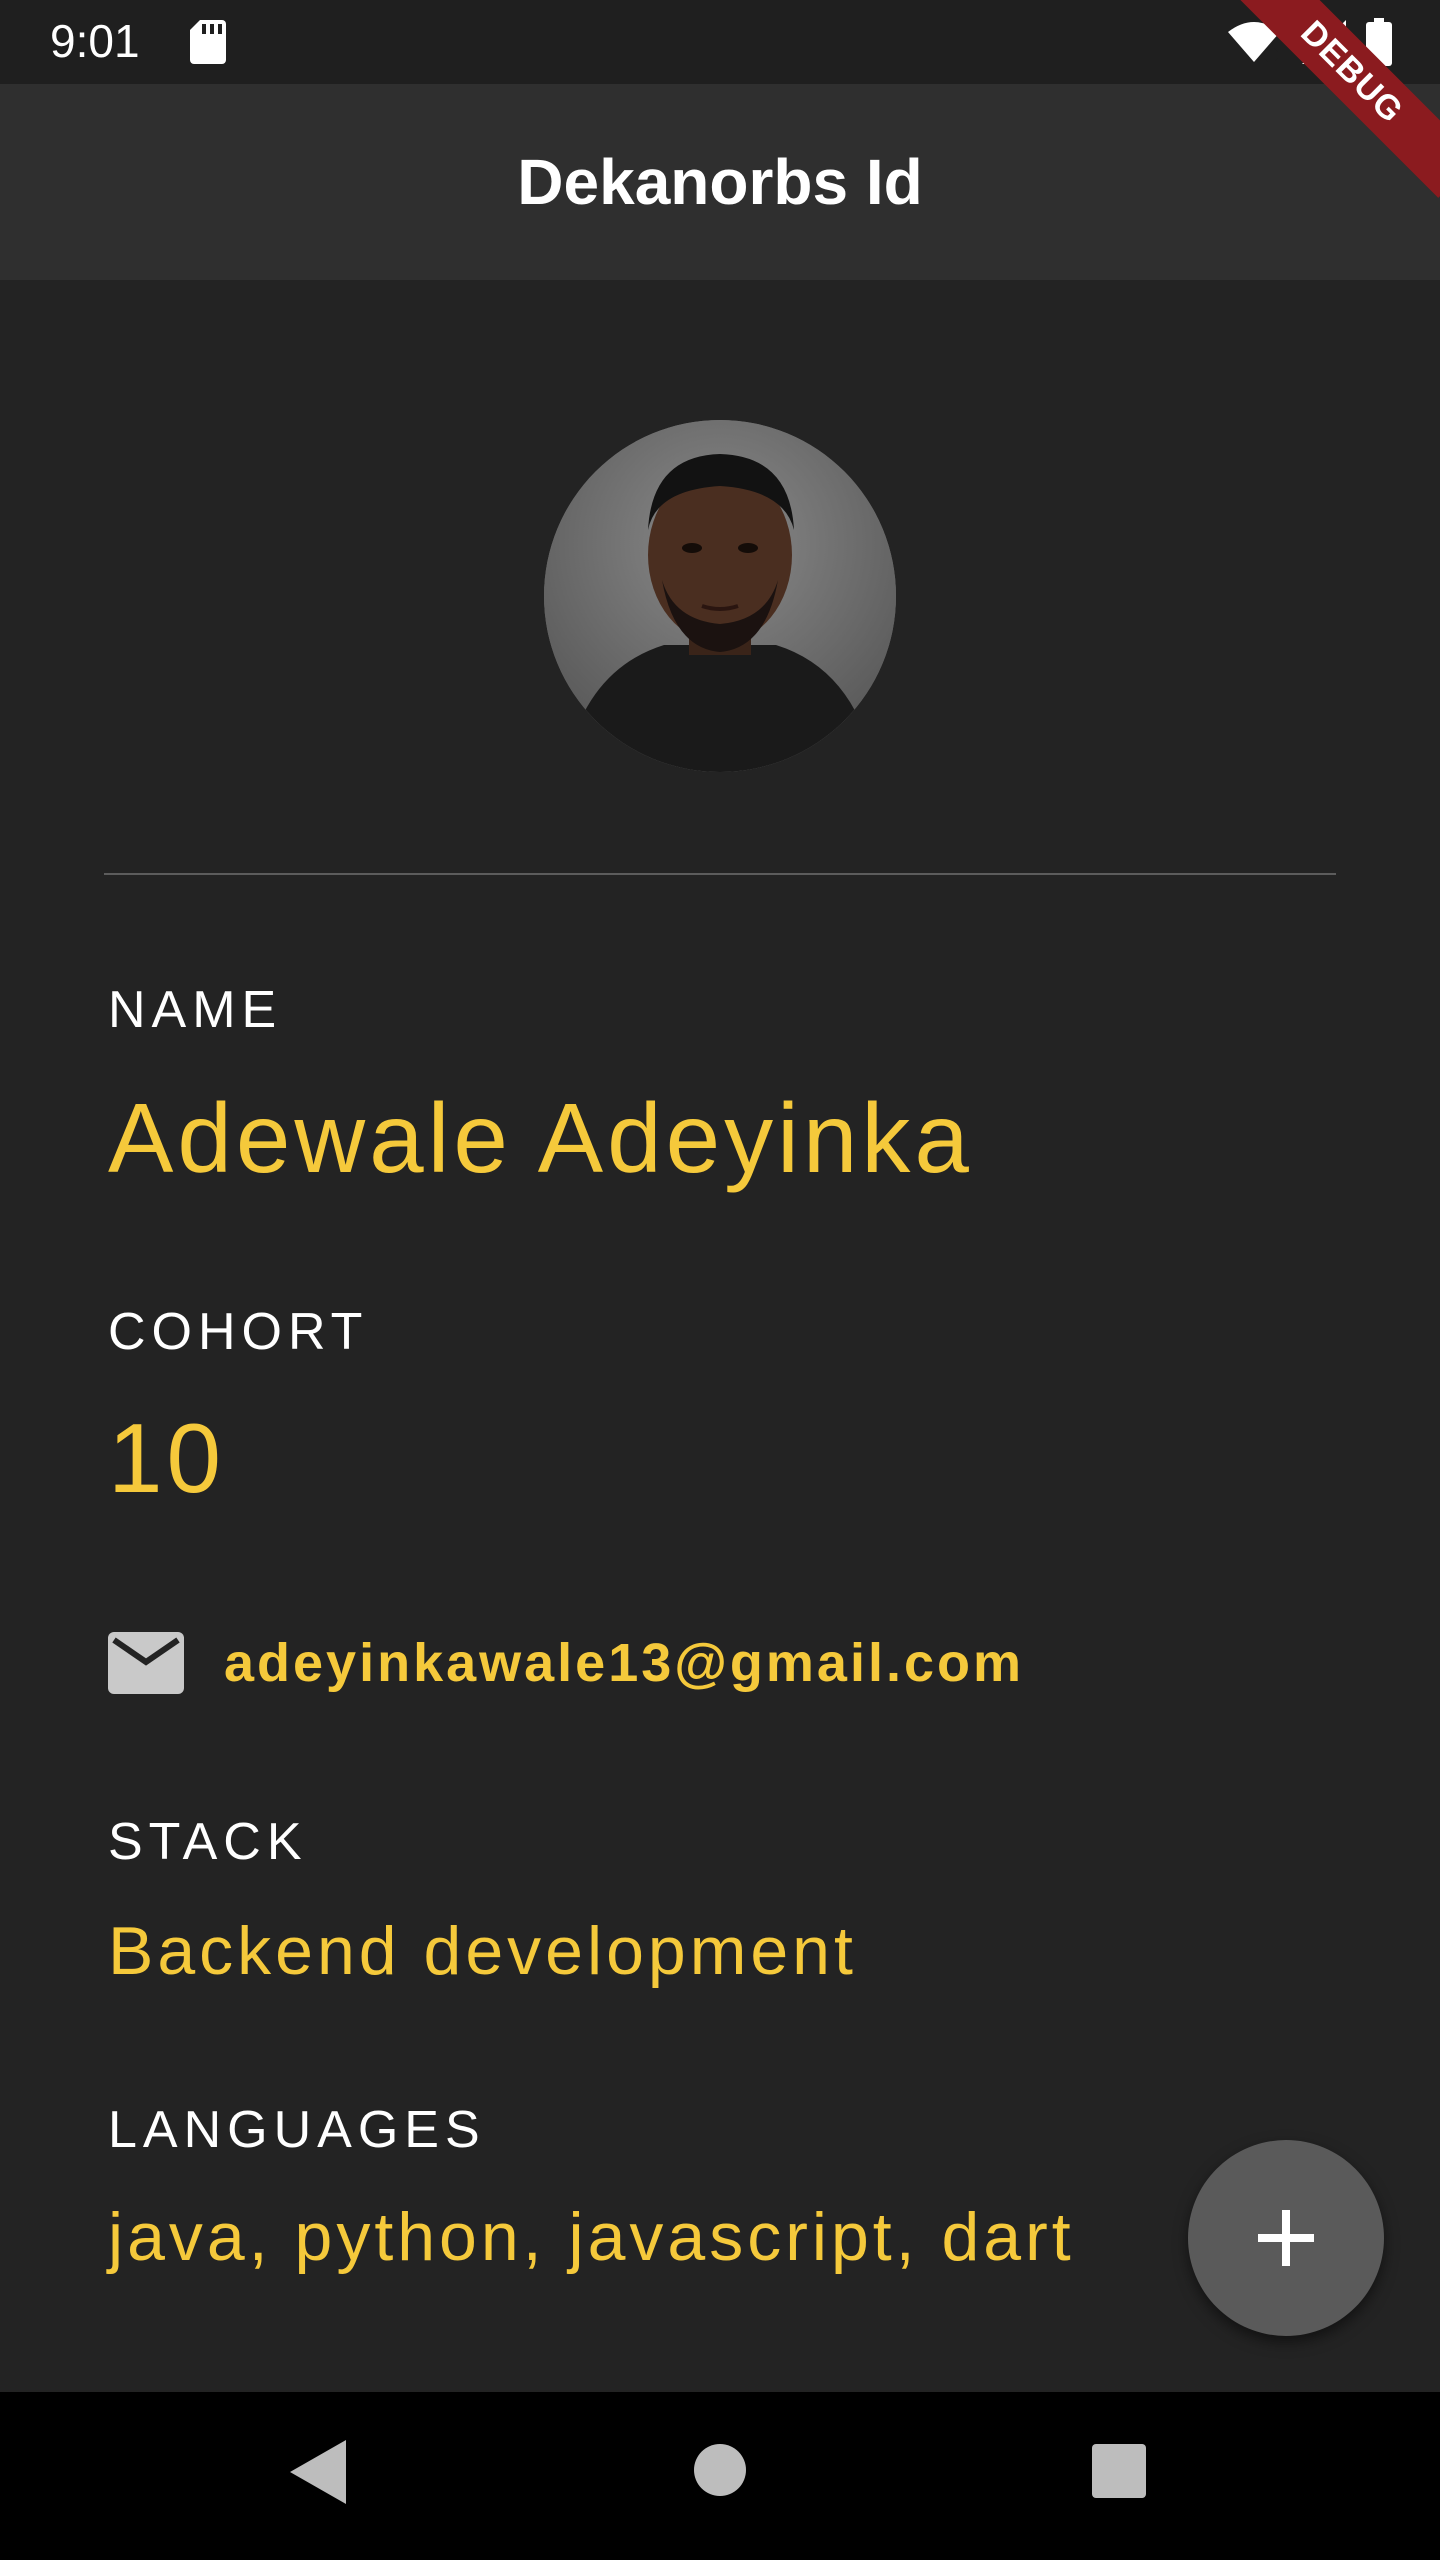 This screenshot has width=1440, height=2560. Describe the element at coordinates (146, 1663) in the screenshot. I see `email-icon` at that location.